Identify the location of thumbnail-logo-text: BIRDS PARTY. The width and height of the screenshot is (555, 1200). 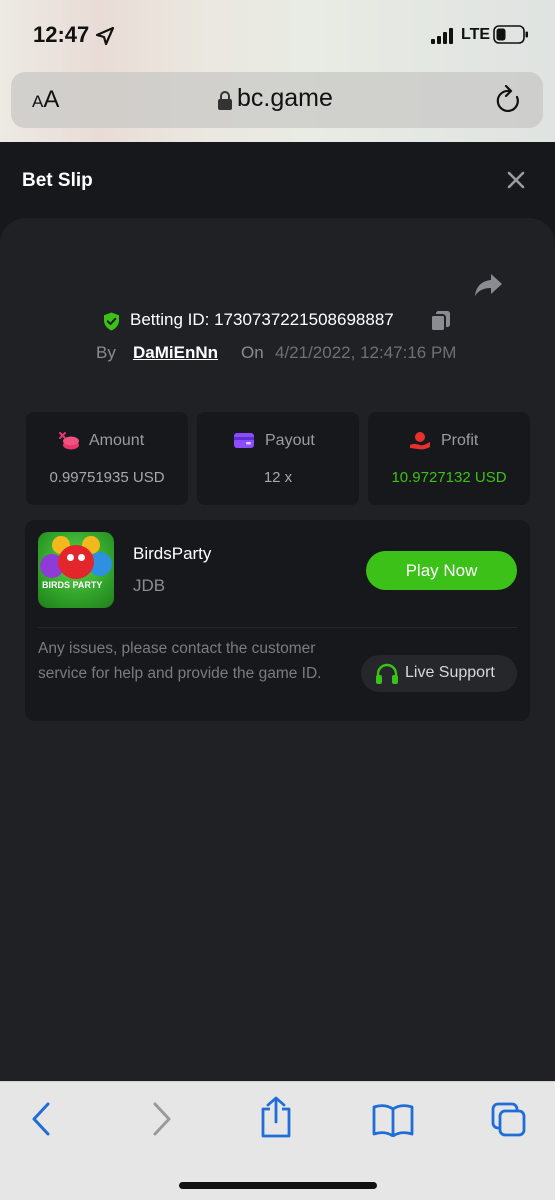
(72, 585).